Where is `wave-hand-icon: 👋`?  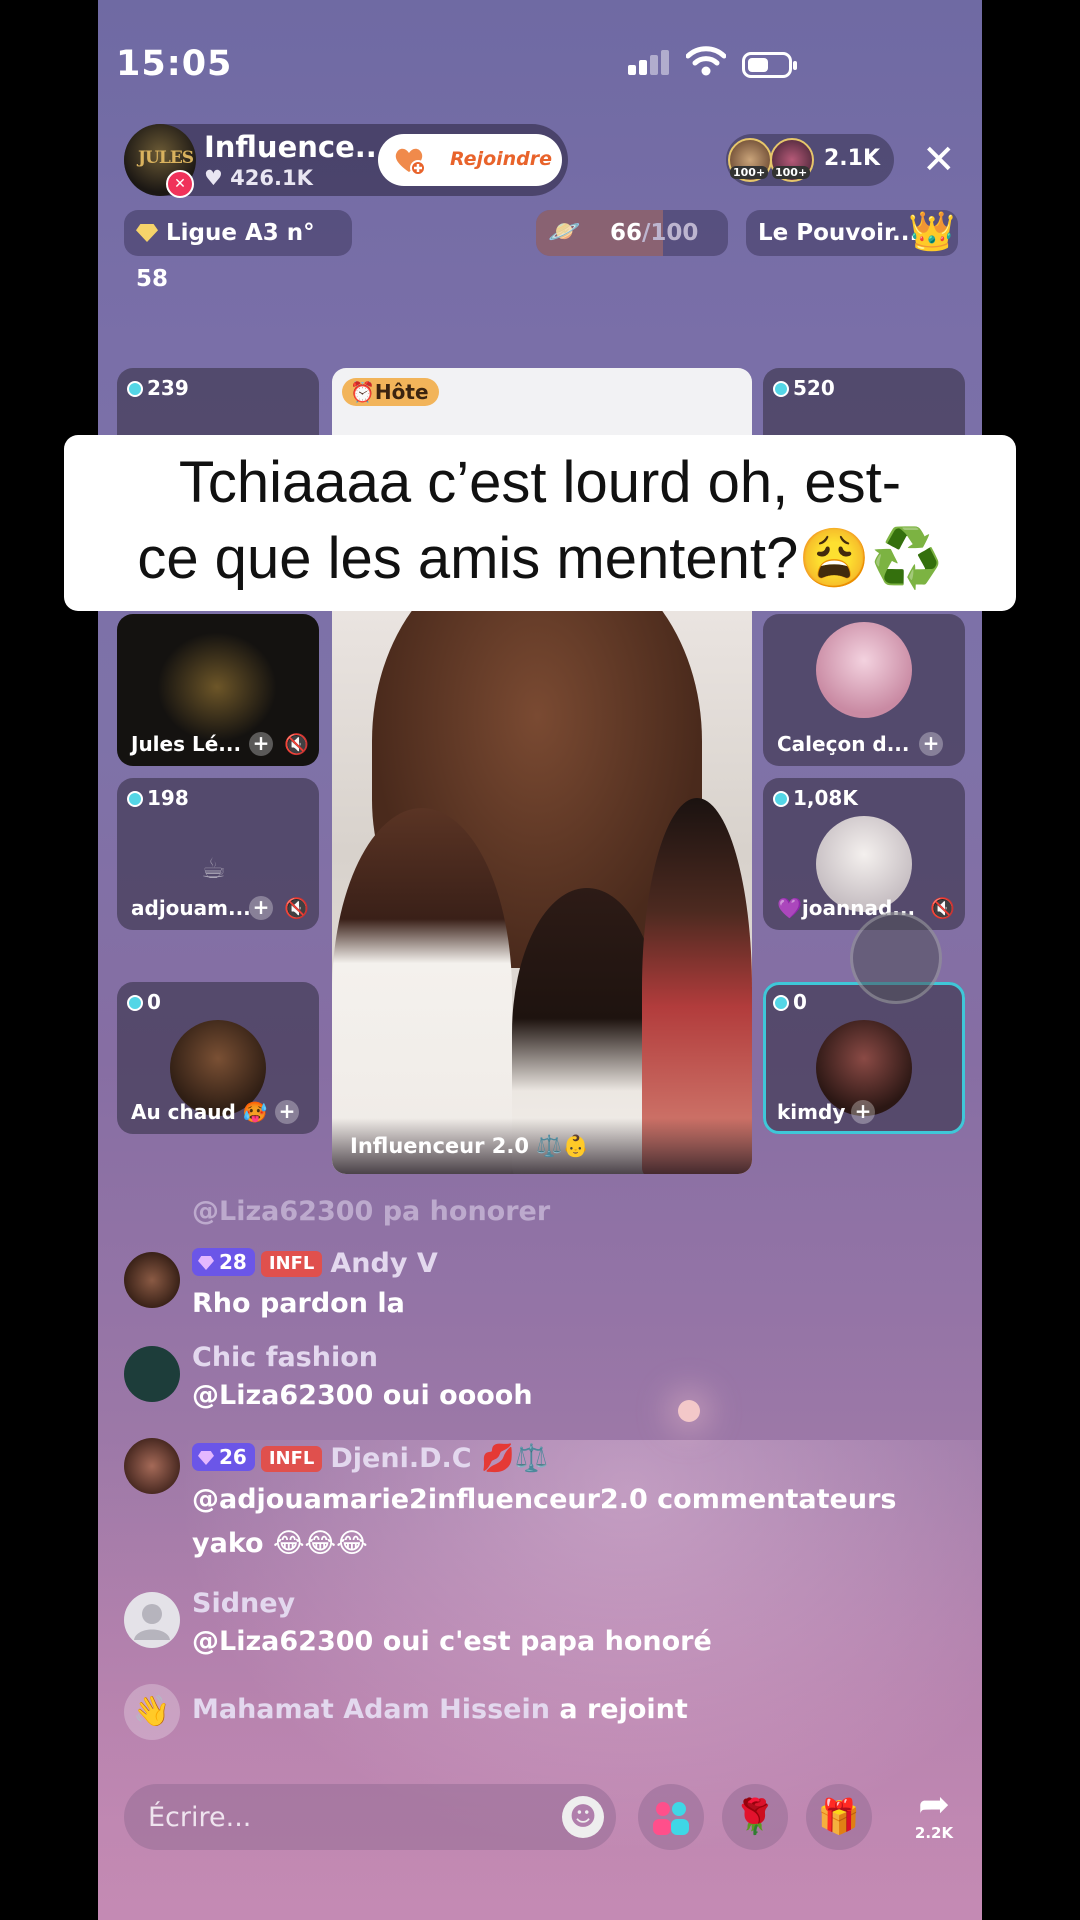 wave-hand-icon: 👋 is located at coordinates (152, 1712).